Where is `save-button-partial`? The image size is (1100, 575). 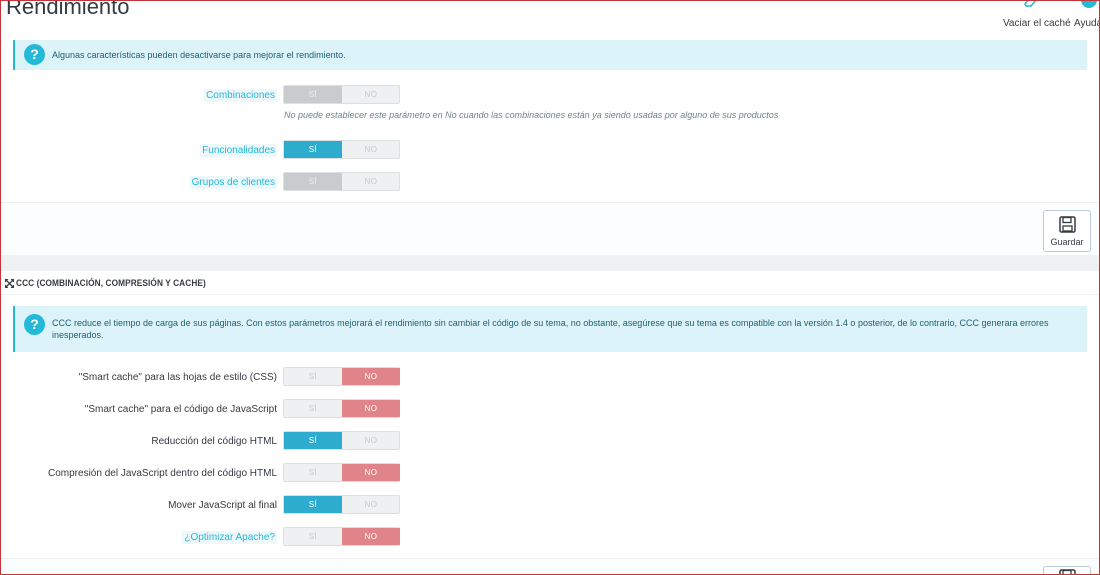 save-button-partial is located at coordinates (1067, 570).